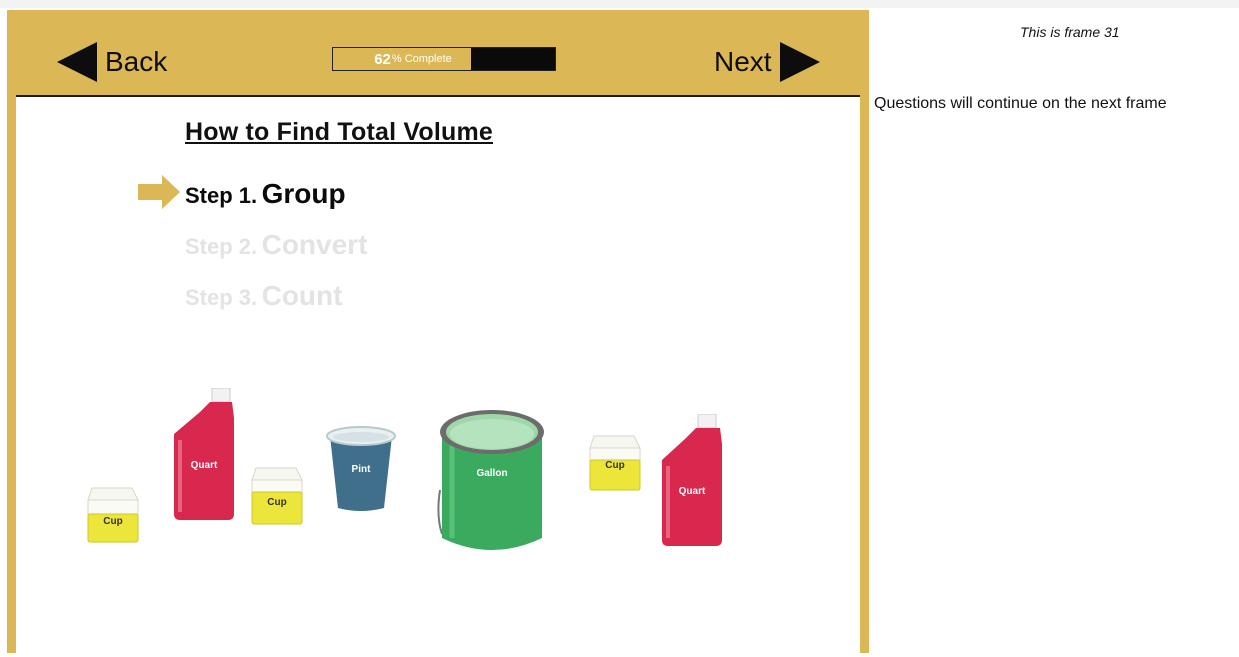 The image size is (1239, 657). What do you see at coordinates (492, 481) in the screenshot?
I see `gallon-can: Gallon` at bounding box center [492, 481].